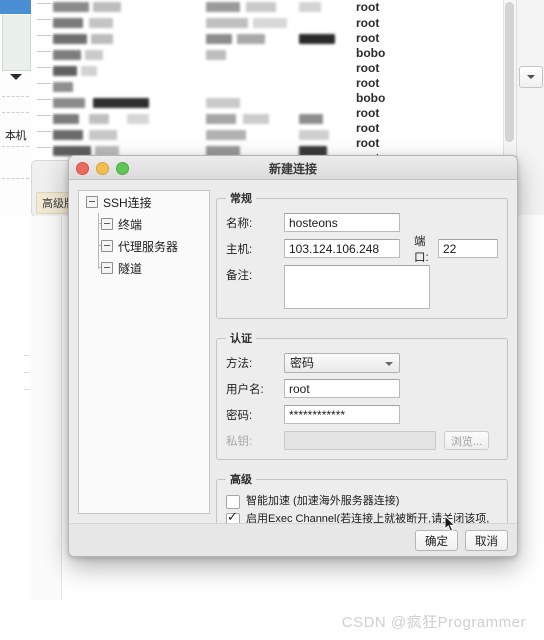 Image resolution: width=544 pixels, height=640 pixels. I want to click on username-input, so click(342, 388).